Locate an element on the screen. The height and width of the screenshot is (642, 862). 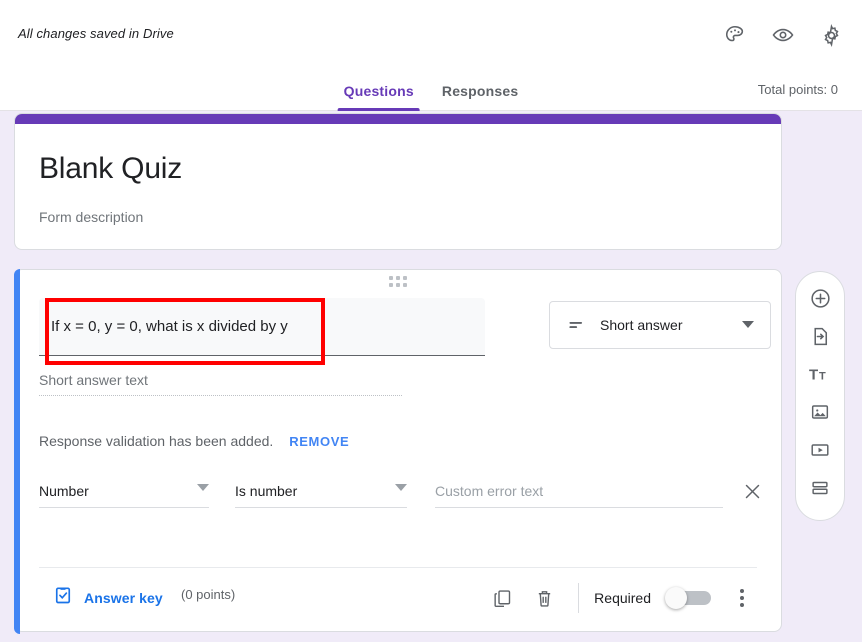
remove-validation-link: REMOVE is located at coordinates (319, 441).